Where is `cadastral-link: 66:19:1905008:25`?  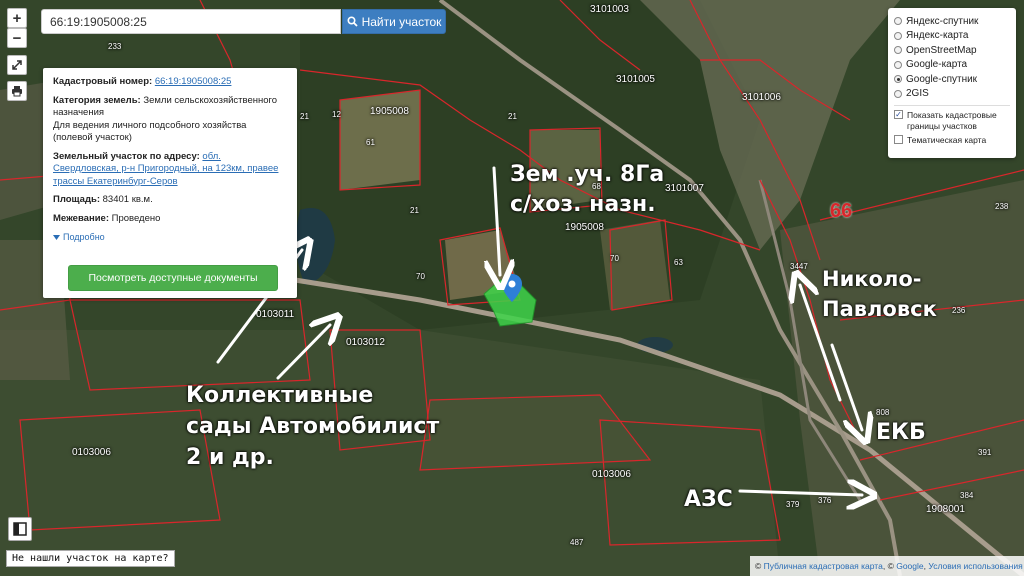 cadastral-link: 66:19:1905008:25 is located at coordinates (193, 81).